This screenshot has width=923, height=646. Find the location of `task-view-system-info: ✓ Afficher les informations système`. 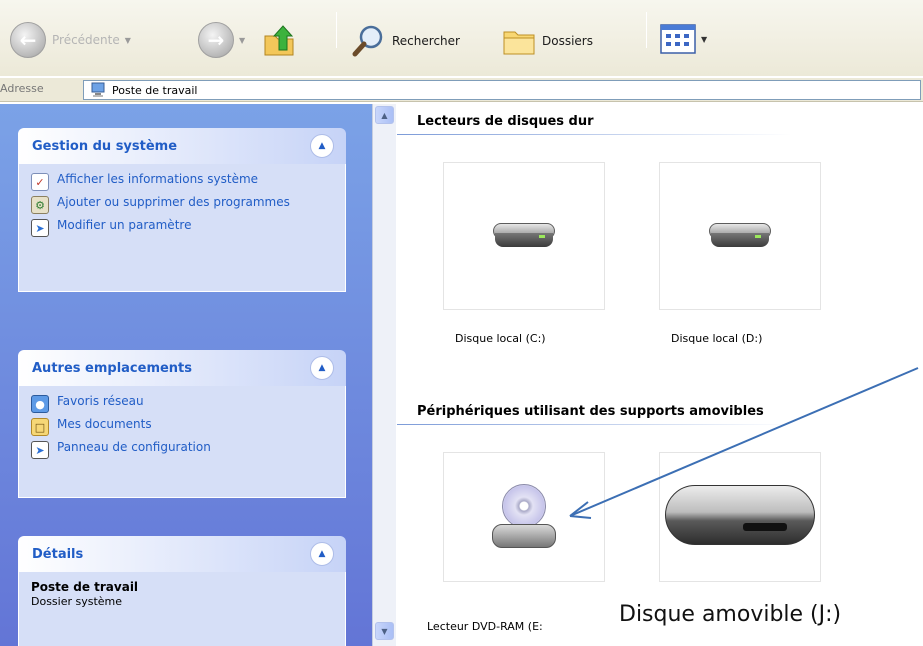

task-view-system-info: ✓ Afficher les informations système is located at coordinates (183, 181).